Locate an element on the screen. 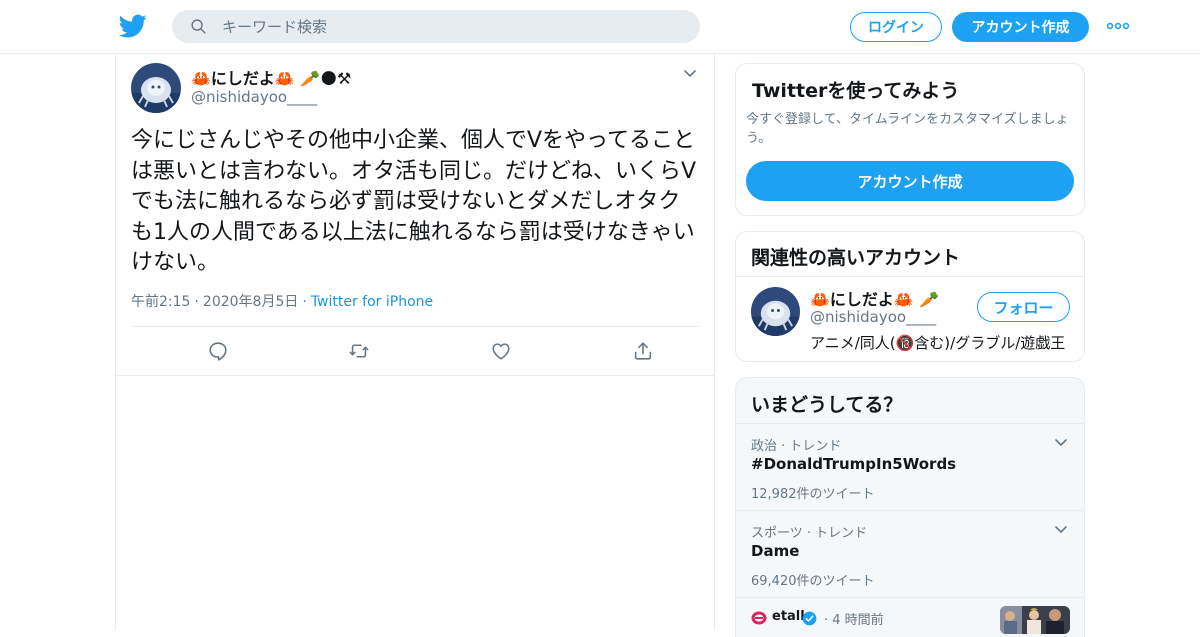 This screenshot has width=1200, height=637. signup-button: アカウント作成 is located at coordinates (1020, 27).